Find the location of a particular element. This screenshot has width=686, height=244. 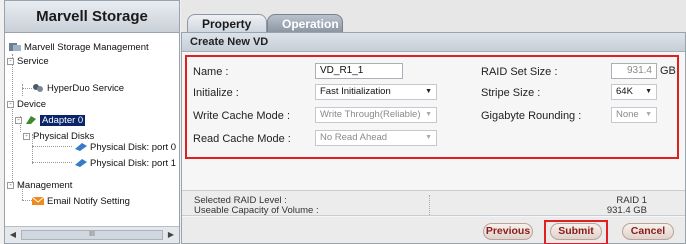

previous-button: Previous is located at coordinates (508, 231).